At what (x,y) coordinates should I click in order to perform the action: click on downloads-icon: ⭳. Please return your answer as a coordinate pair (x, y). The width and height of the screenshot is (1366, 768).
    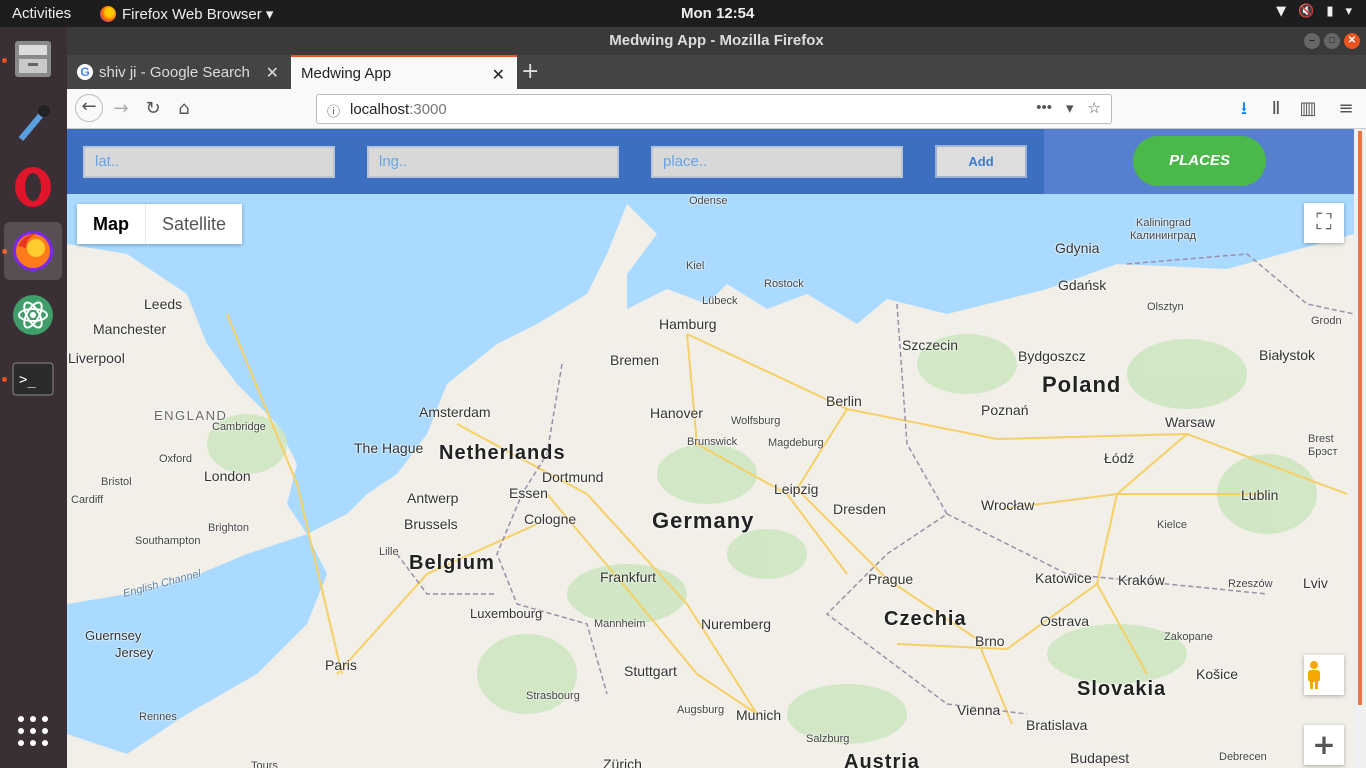
    Looking at the image, I should click on (1244, 109).